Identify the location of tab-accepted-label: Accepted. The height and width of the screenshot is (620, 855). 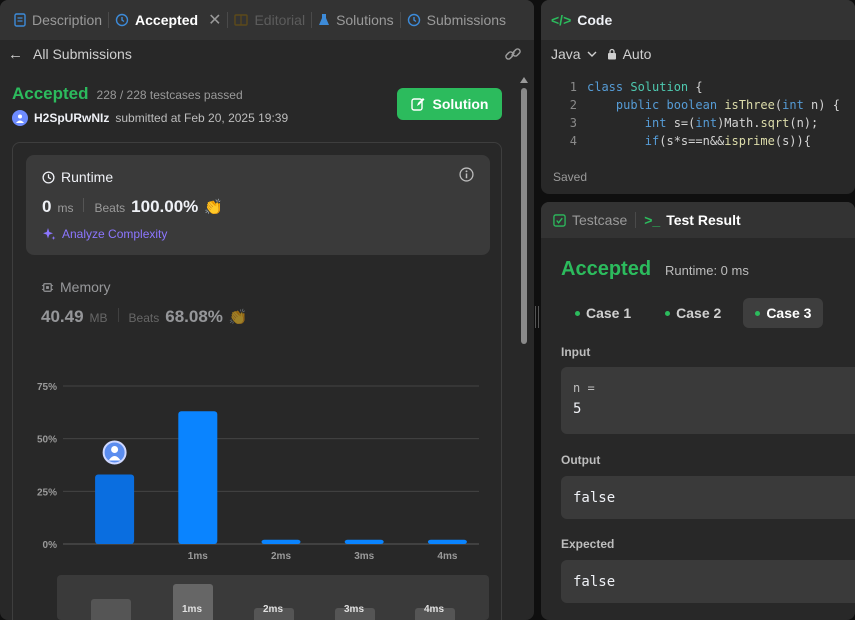
(167, 20).